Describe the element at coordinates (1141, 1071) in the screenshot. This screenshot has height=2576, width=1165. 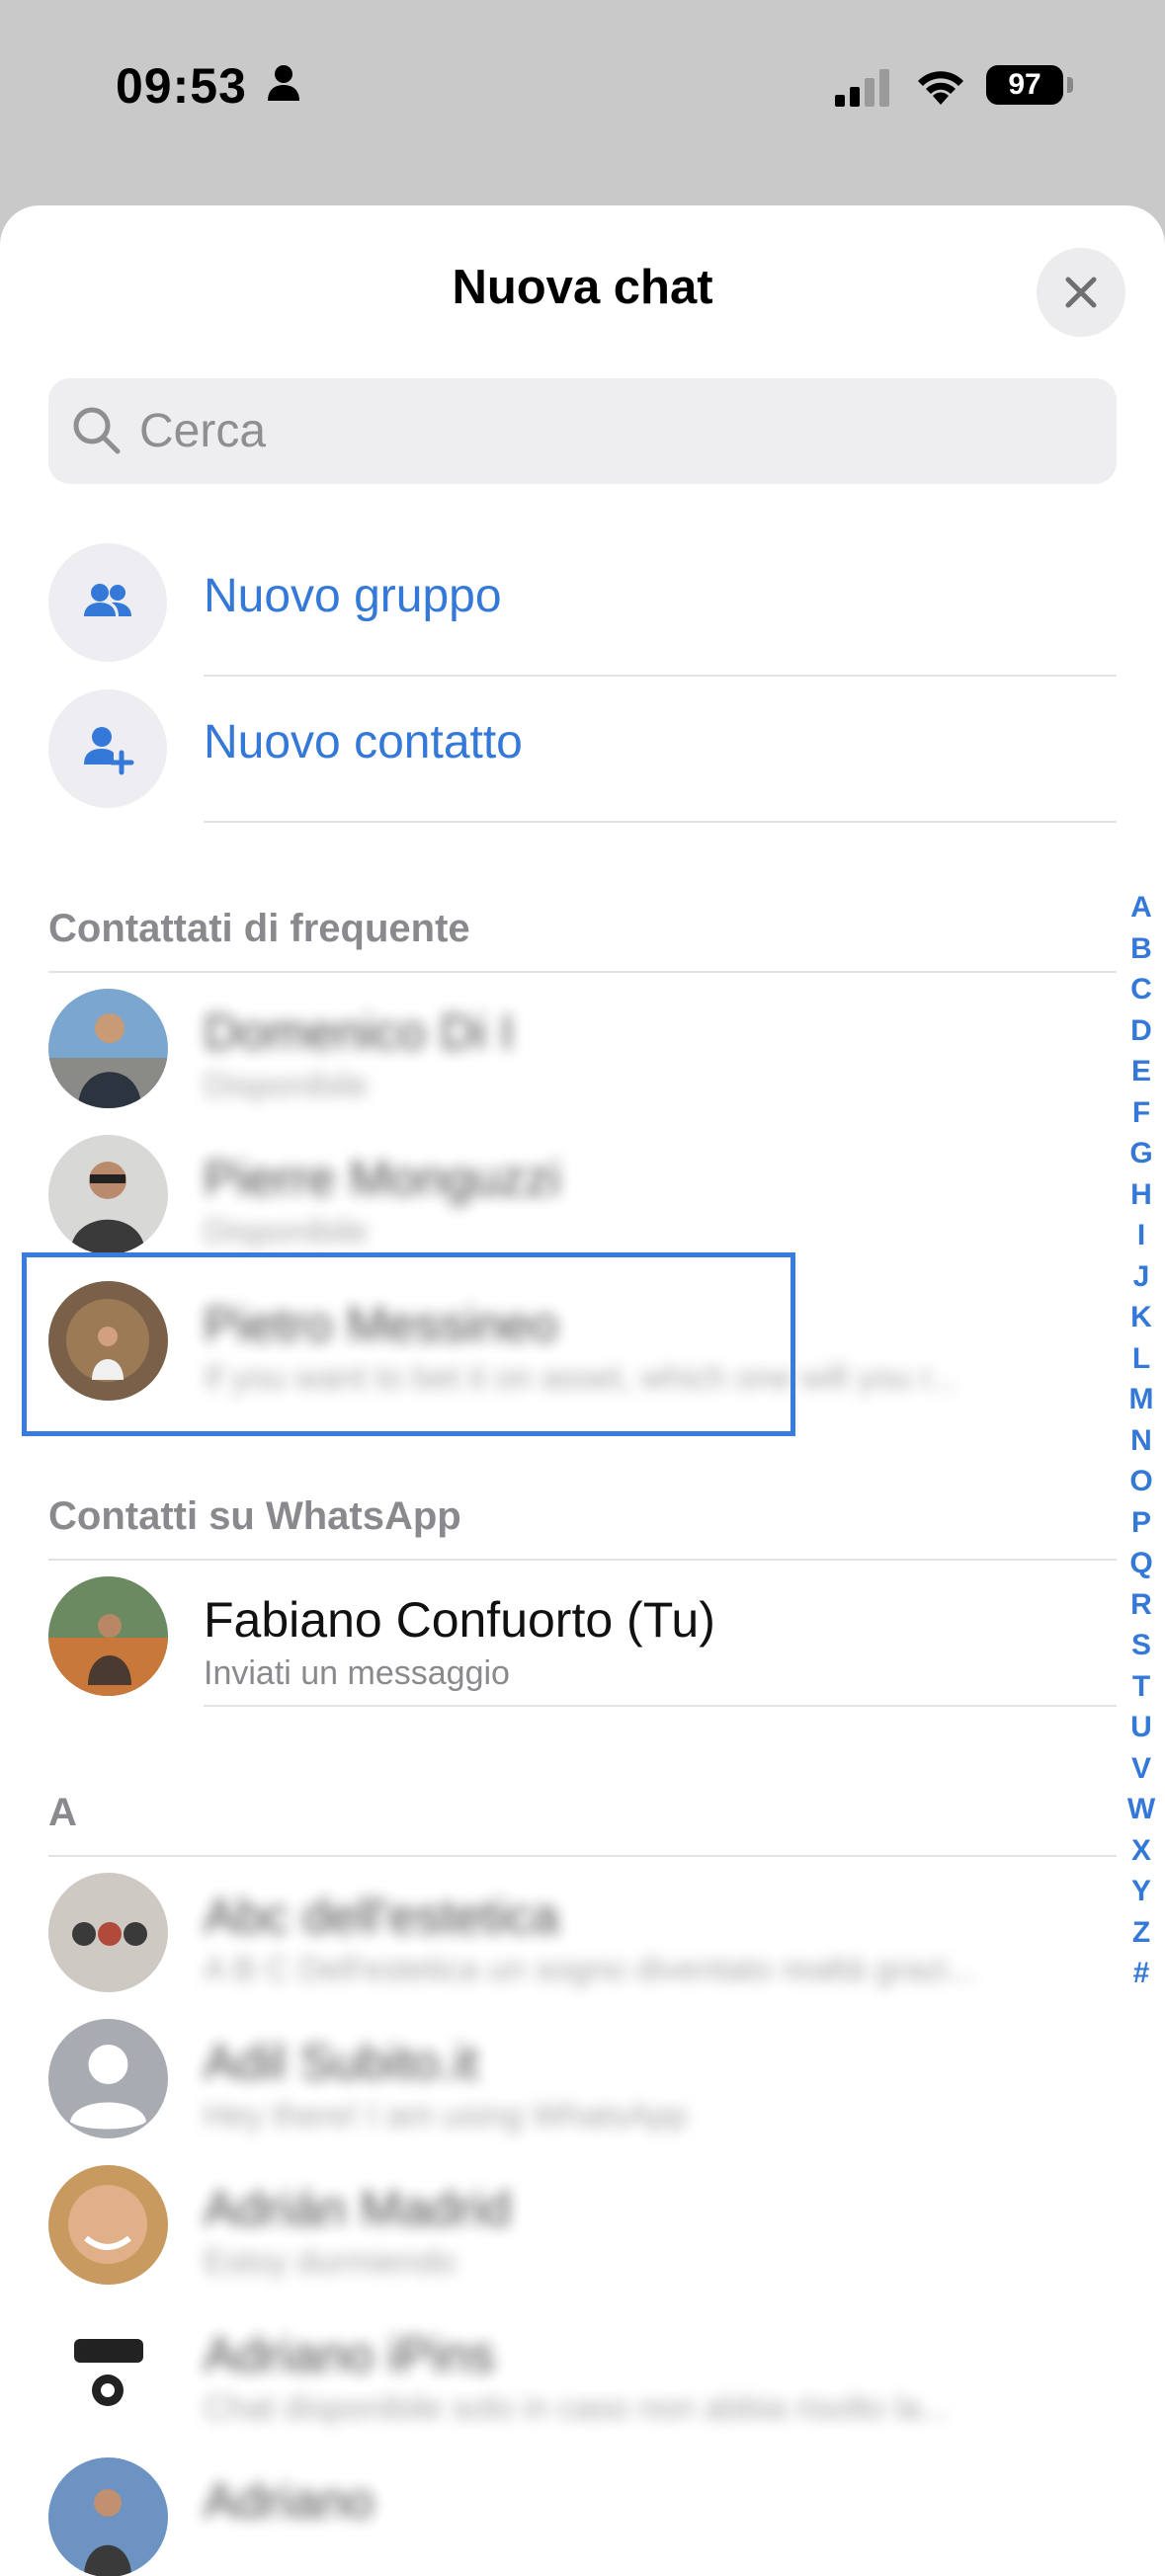
I see `index-letter: E` at that location.